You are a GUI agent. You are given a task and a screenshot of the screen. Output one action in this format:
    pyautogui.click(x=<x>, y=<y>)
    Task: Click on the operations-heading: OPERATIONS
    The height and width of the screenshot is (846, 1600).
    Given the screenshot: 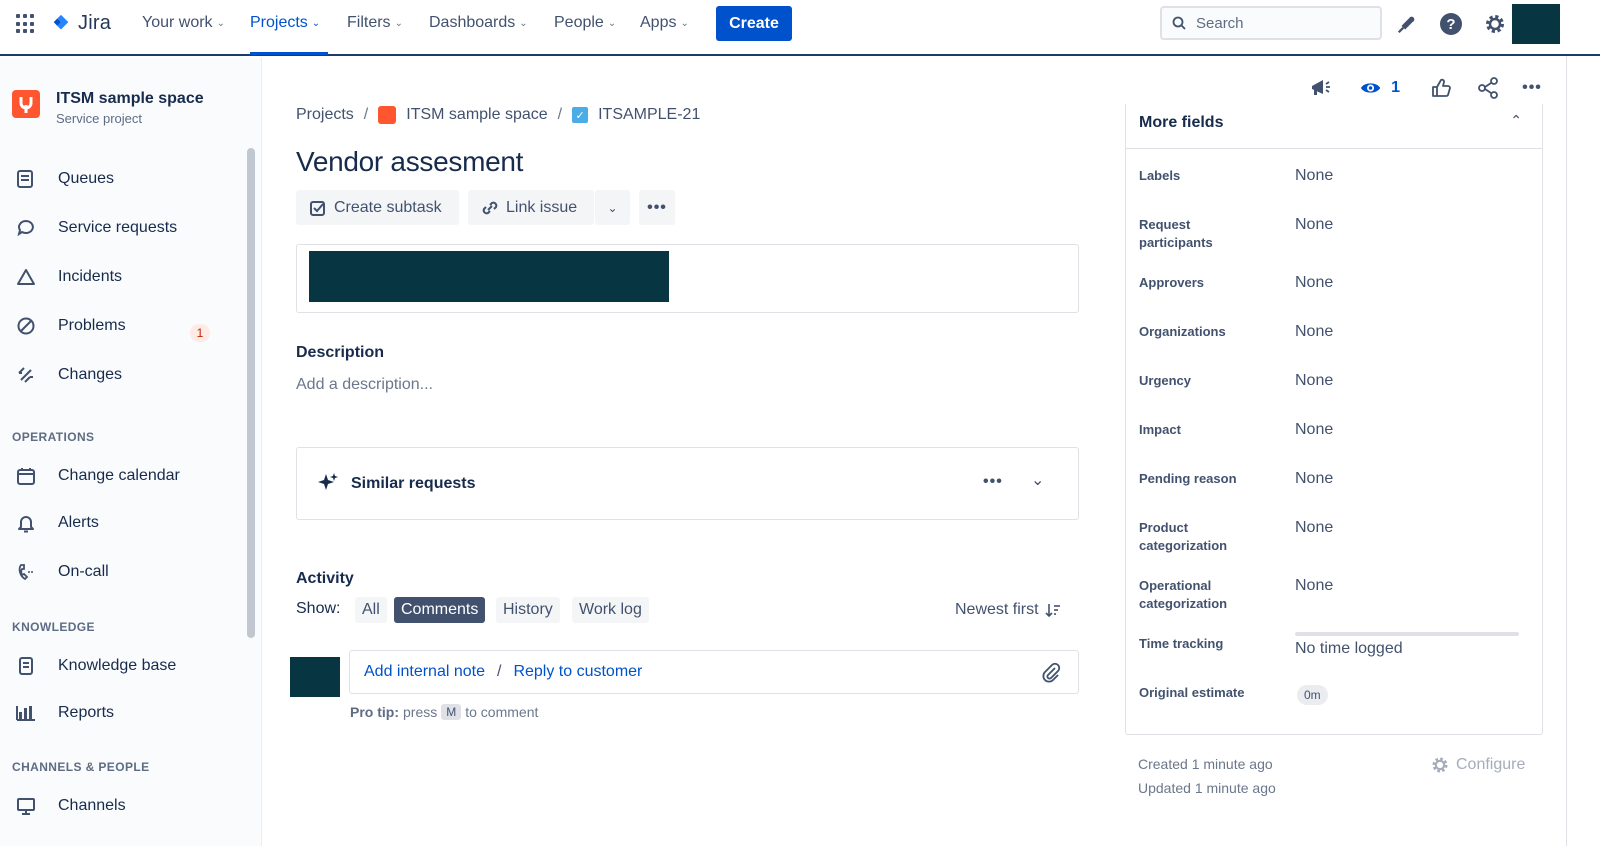 What is the action you would take?
    pyautogui.click(x=53, y=437)
    